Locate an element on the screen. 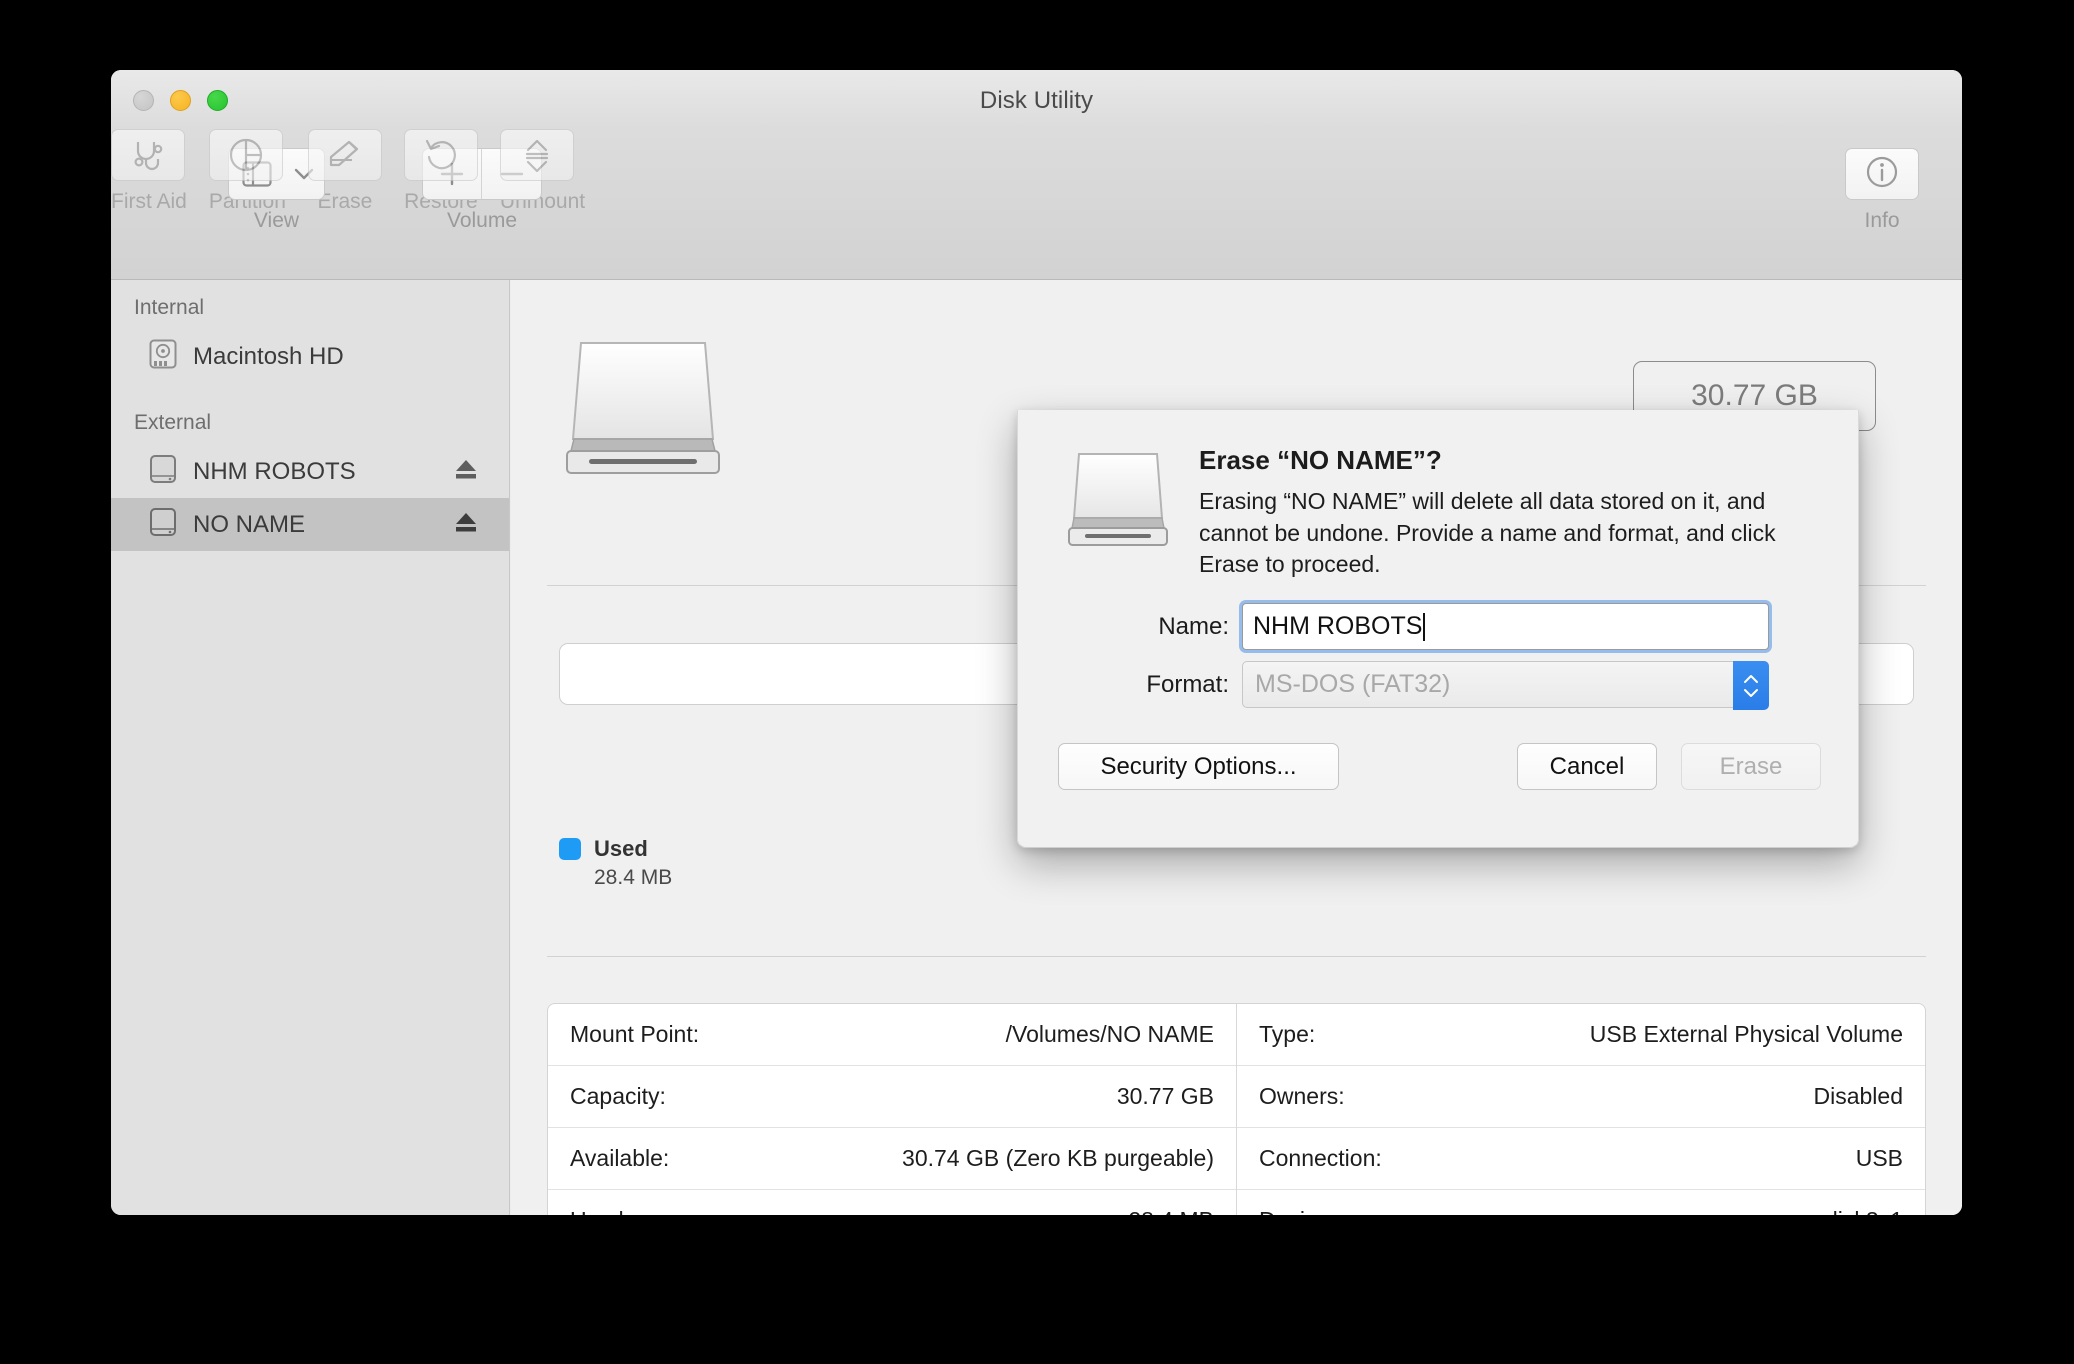  info-circle-icon is located at coordinates (1882, 174).